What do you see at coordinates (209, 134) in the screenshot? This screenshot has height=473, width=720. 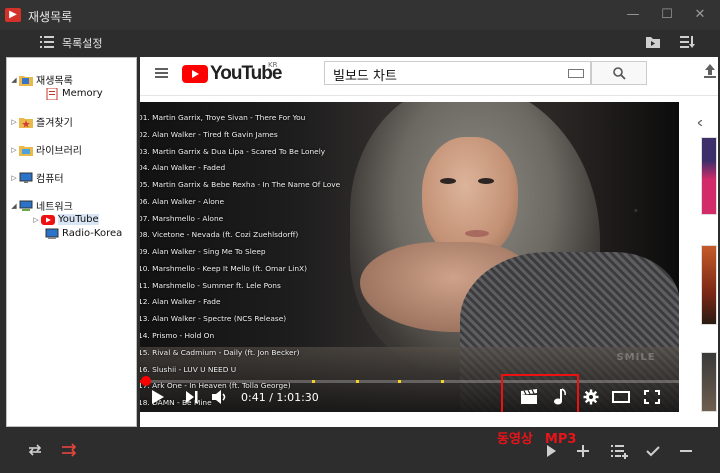 I see `track-line: 02. Alan Walker - Tired ft Gavin James` at bounding box center [209, 134].